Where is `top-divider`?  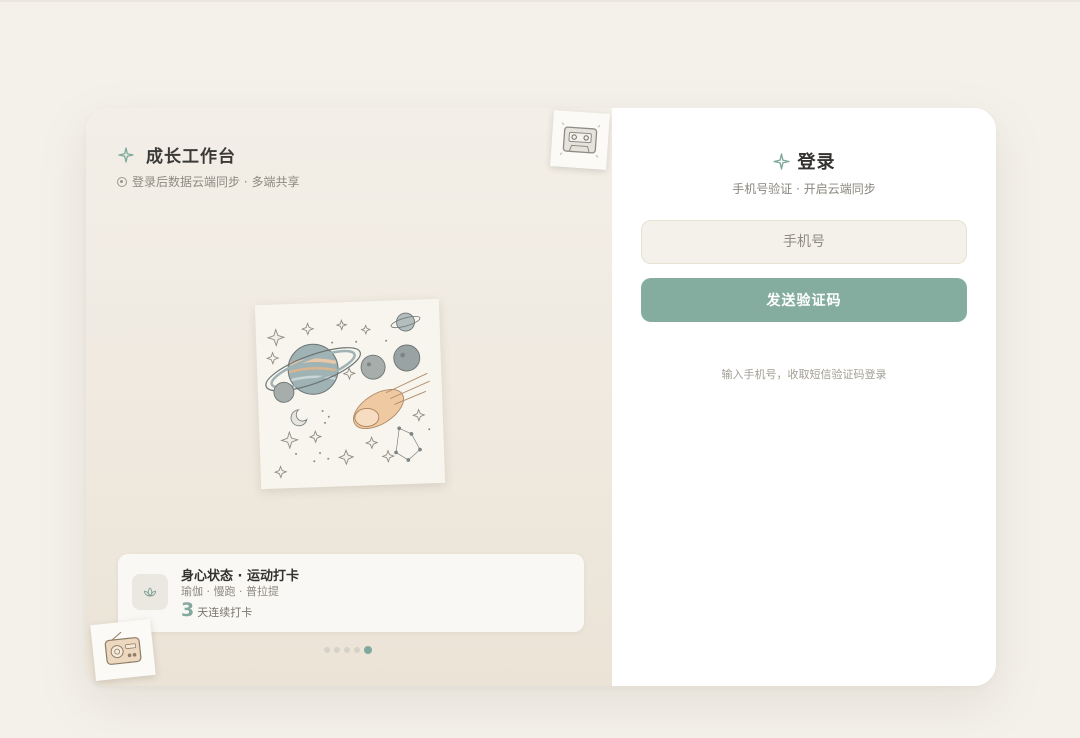
top-divider is located at coordinates (540, 1).